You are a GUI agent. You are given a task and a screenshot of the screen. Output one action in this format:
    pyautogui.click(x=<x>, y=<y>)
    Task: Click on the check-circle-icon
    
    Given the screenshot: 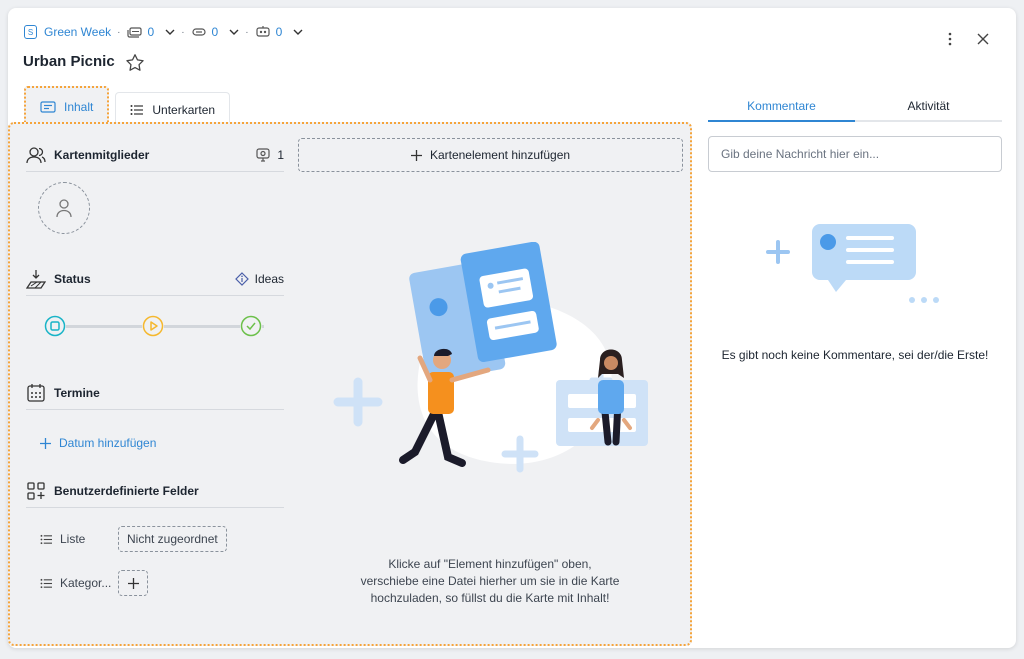 What is the action you would take?
    pyautogui.click(x=251, y=326)
    